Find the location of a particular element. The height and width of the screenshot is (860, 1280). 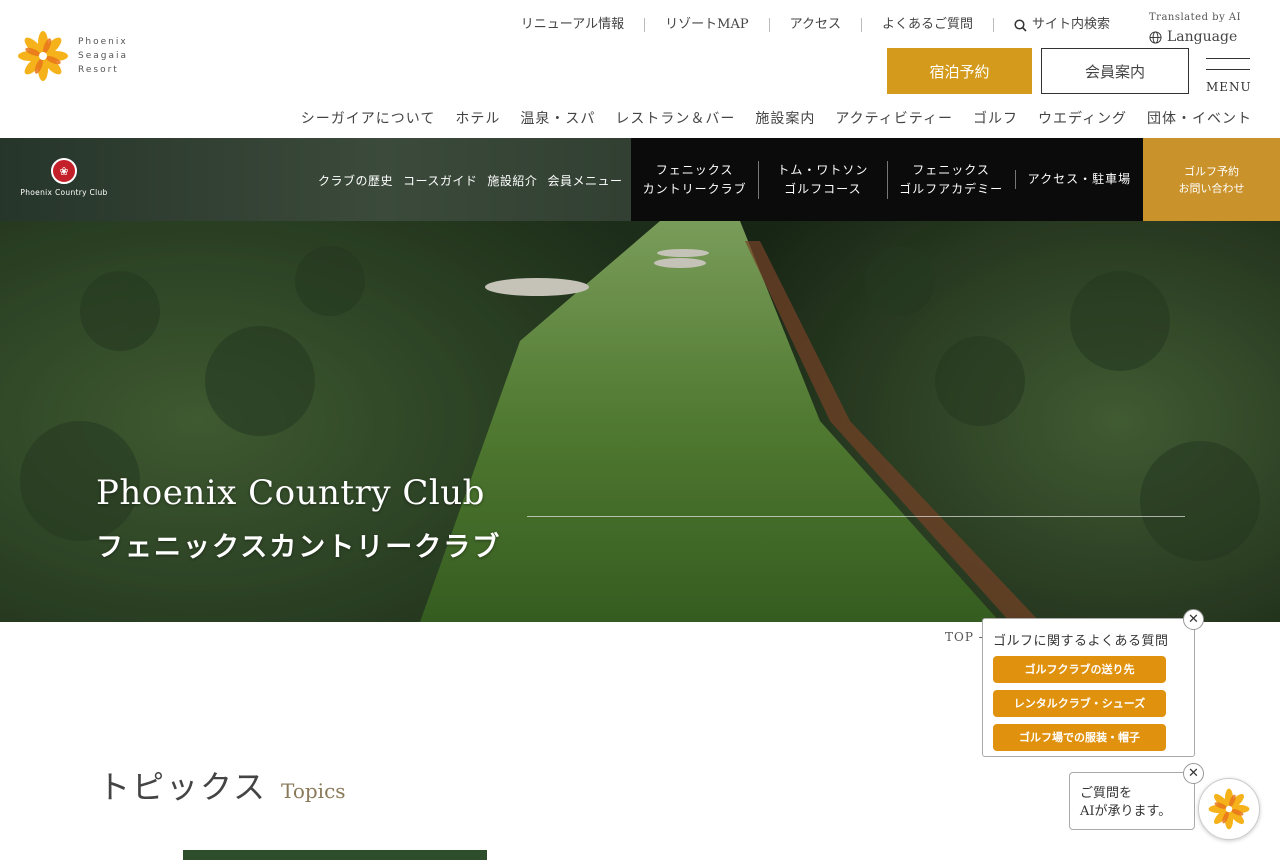

util-link-access: アクセス is located at coordinates (814, 25).